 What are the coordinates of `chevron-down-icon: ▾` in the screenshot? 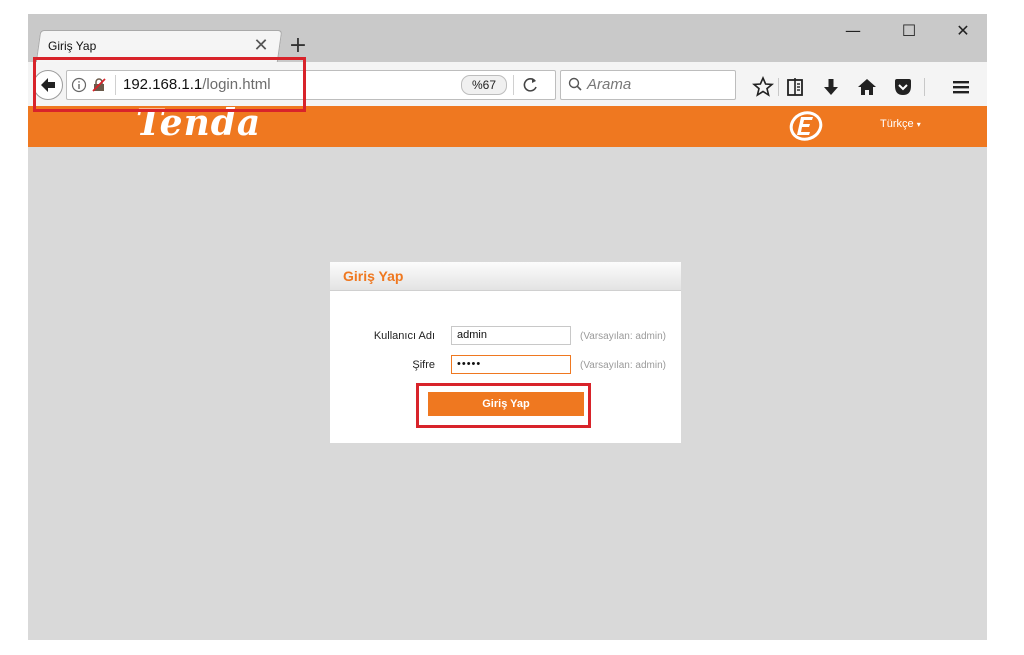 It's located at (918, 124).